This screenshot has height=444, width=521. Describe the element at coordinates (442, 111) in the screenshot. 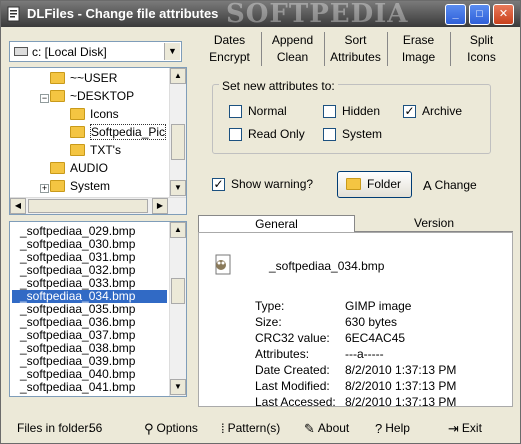

I see `archive-label: Archive` at that location.